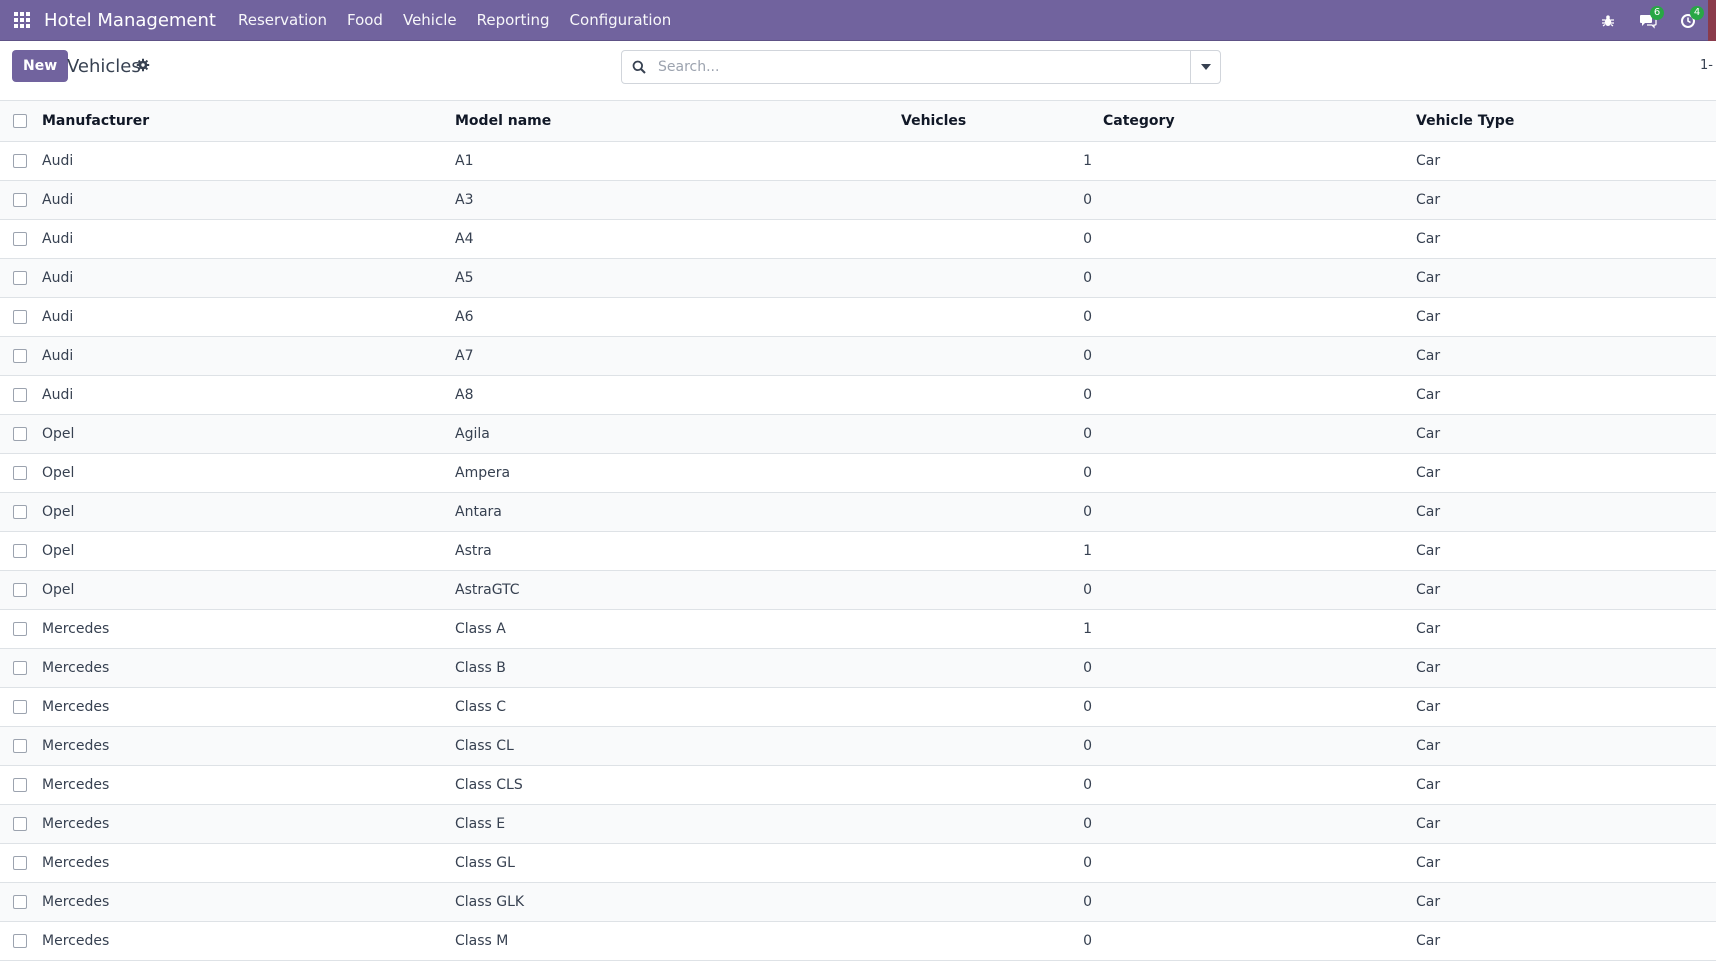  I want to click on cell-model-name: A5, so click(676, 278).